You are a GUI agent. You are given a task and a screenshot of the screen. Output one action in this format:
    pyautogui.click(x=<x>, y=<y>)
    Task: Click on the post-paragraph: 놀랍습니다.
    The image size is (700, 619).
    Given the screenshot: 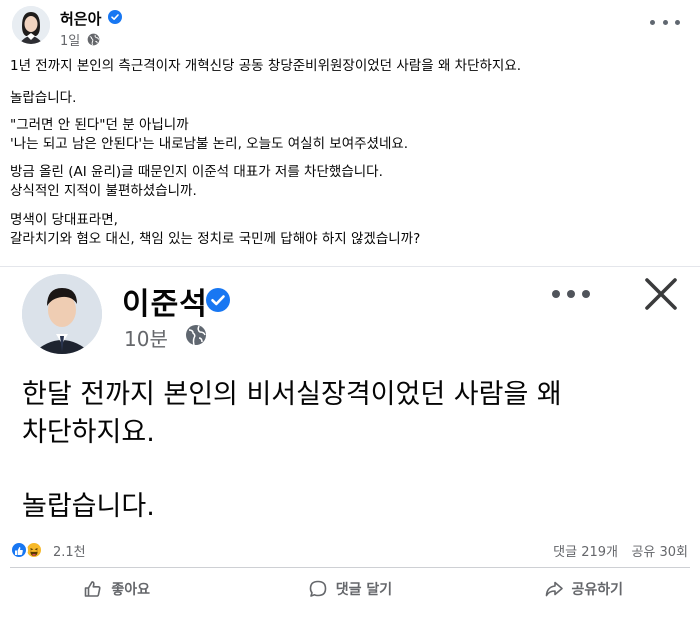 What is the action you would take?
    pyautogui.click(x=43, y=98)
    